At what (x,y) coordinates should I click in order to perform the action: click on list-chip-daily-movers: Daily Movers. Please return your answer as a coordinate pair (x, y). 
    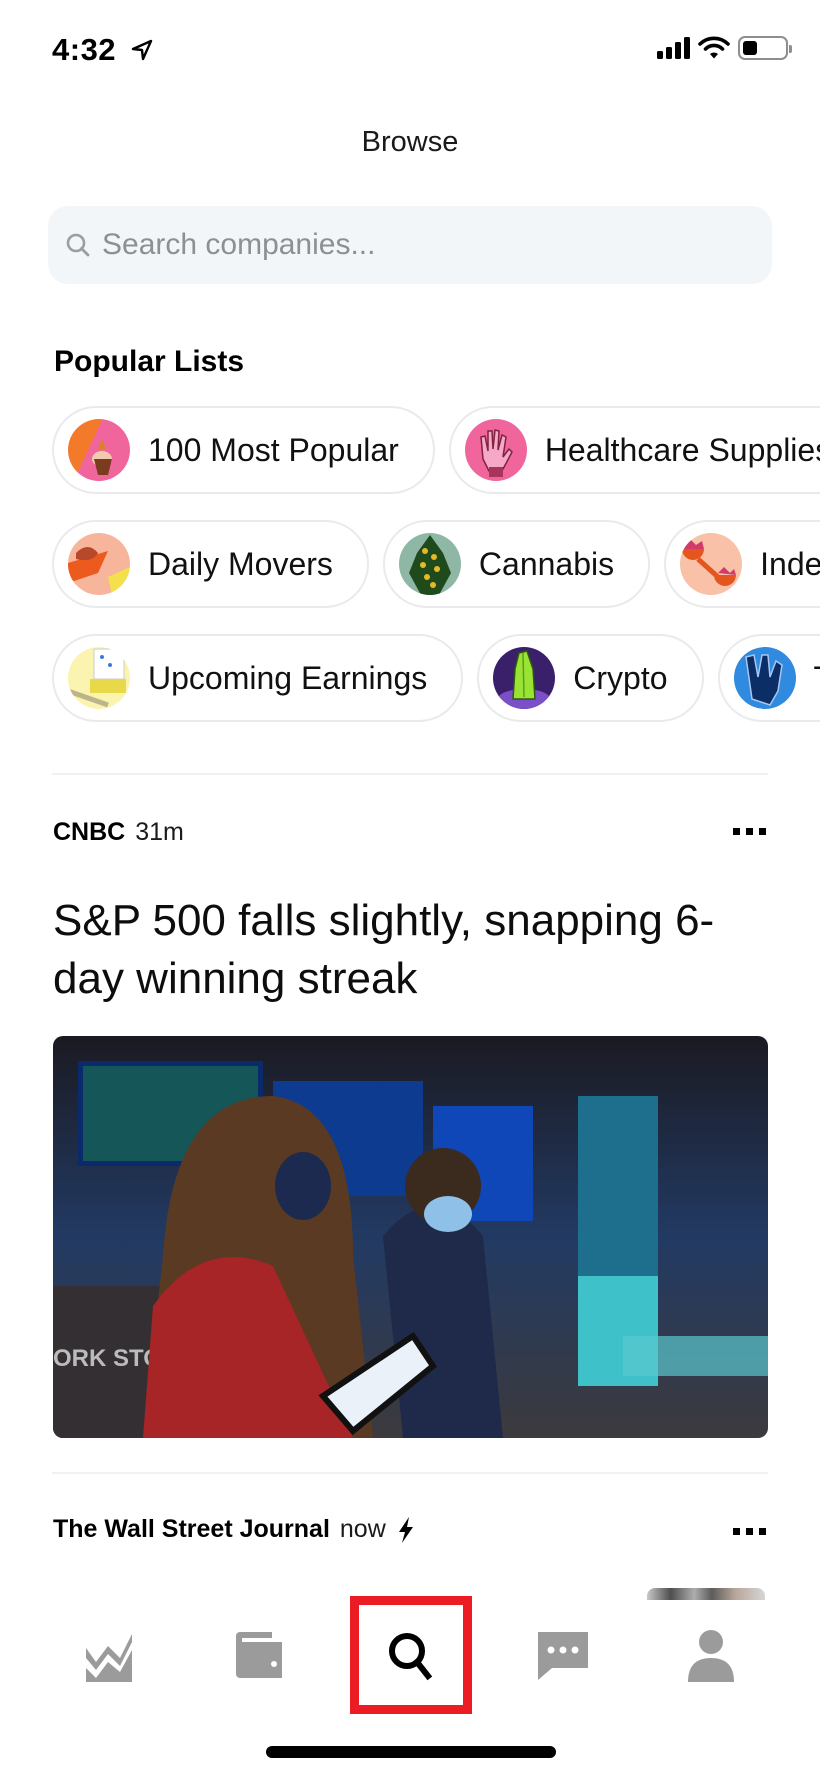
    Looking at the image, I should click on (210, 564).